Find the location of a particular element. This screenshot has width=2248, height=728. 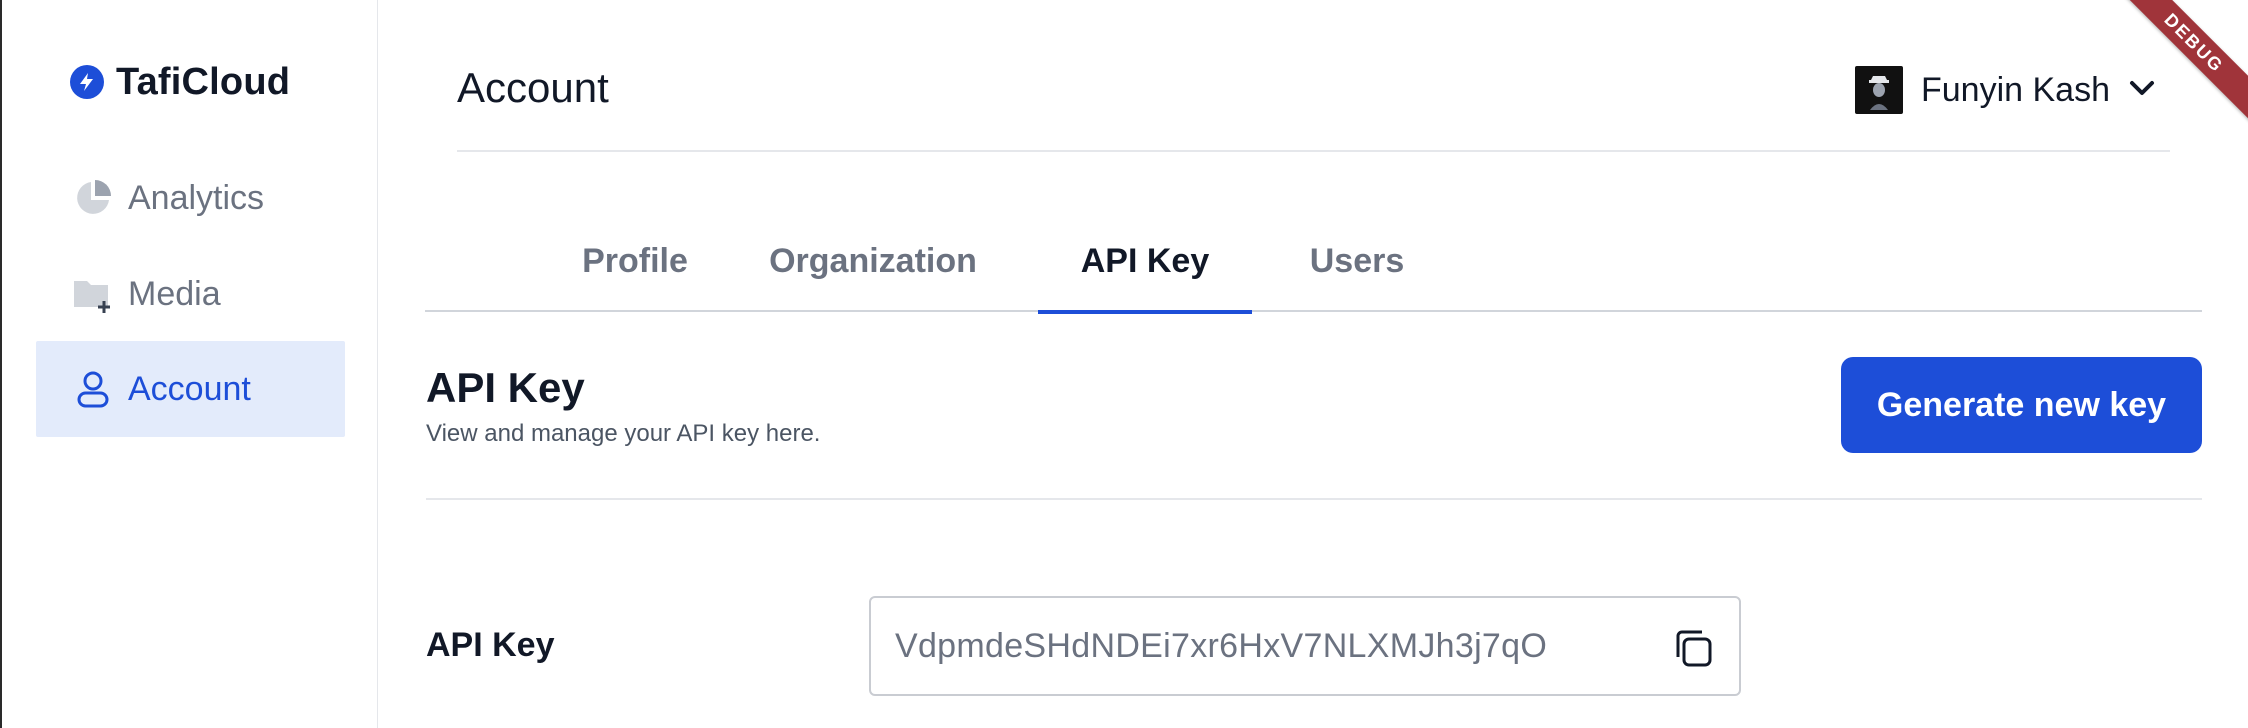

brand-name: TafiCloud is located at coordinates (203, 81).